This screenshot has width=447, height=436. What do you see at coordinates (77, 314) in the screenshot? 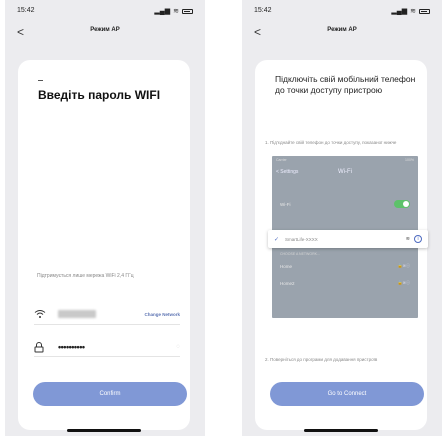
I see `ssid-value-redacted` at bounding box center [77, 314].